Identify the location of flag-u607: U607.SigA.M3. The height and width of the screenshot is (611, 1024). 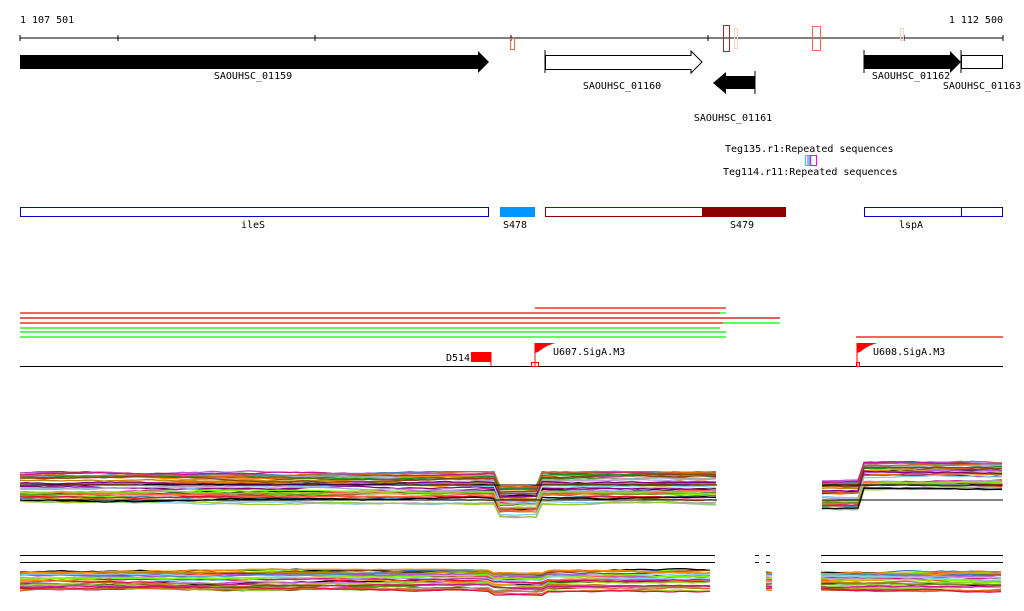
(578, 355).